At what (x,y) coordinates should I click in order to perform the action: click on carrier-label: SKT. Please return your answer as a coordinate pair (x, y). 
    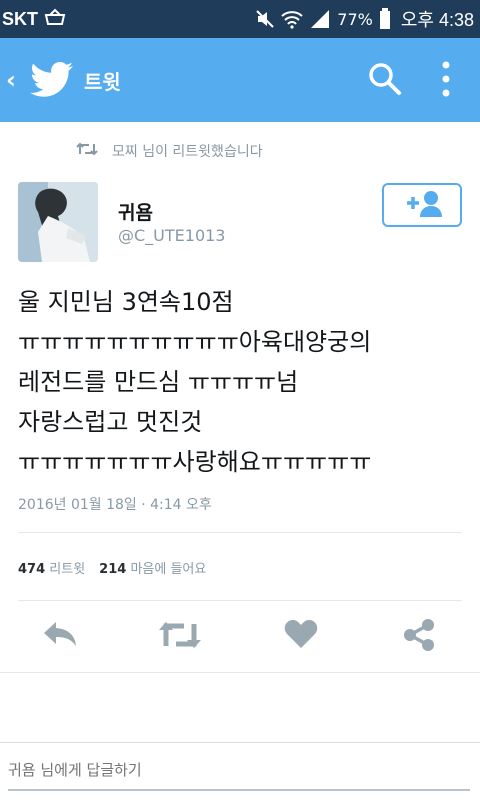
    Looking at the image, I should click on (20, 18).